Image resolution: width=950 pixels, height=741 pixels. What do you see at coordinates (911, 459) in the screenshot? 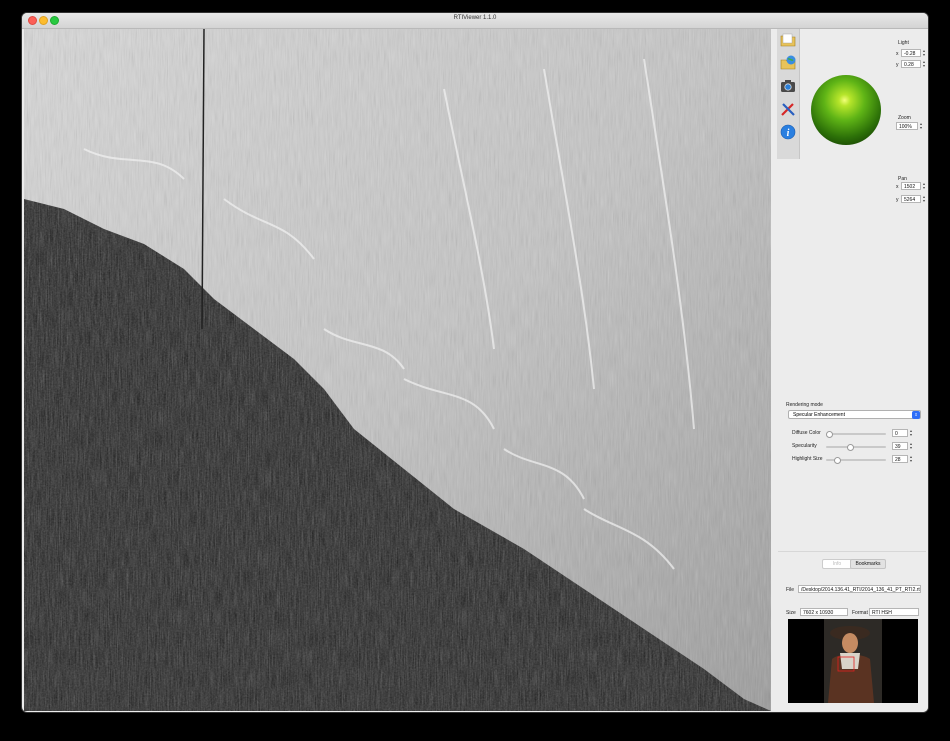
I see `highlight-size-stepper: ▴ ▾` at bounding box center [911, 459].